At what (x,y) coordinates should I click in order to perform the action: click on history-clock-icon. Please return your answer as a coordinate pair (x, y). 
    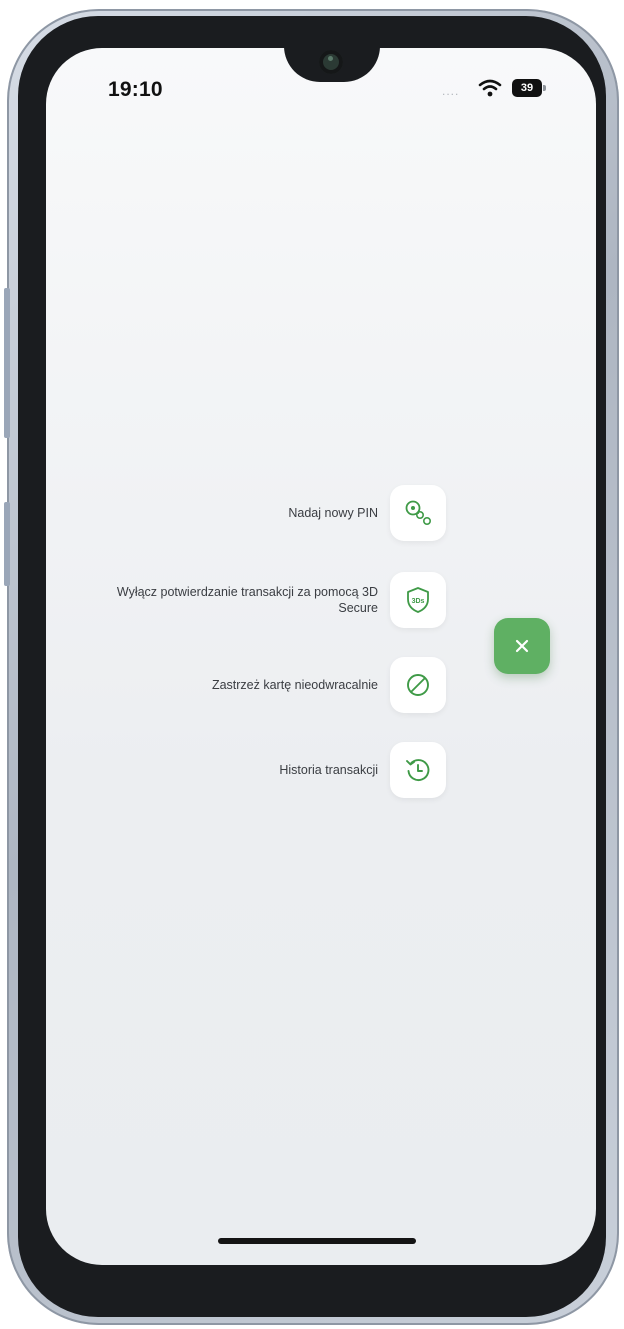
    Looking at the image, I should click on (418, 770).